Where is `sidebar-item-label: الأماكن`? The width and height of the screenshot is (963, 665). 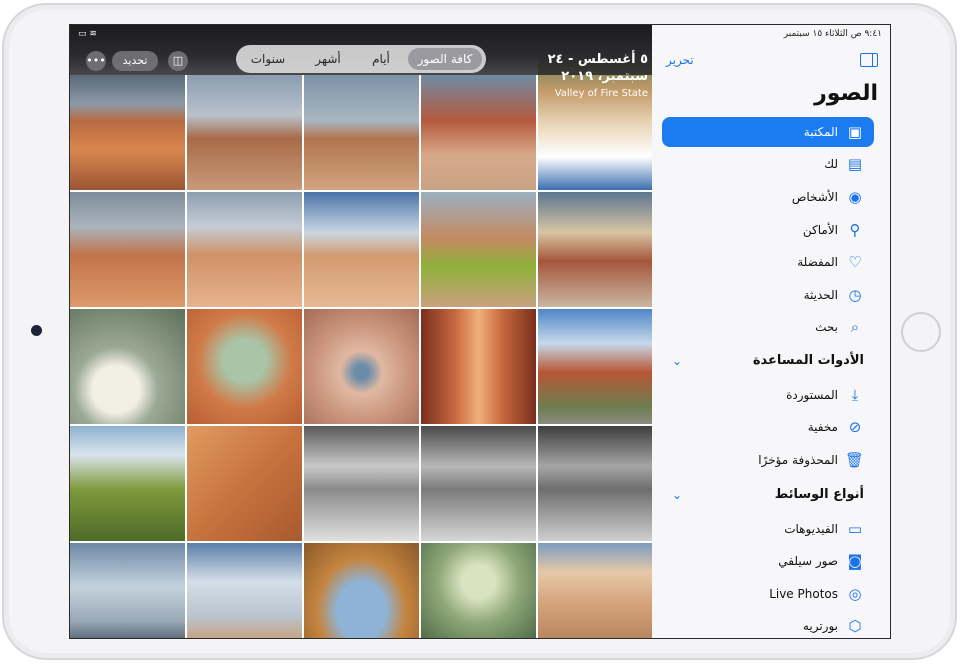
sidebar-item-label: الأماكن is located at coordinates (820, 230).